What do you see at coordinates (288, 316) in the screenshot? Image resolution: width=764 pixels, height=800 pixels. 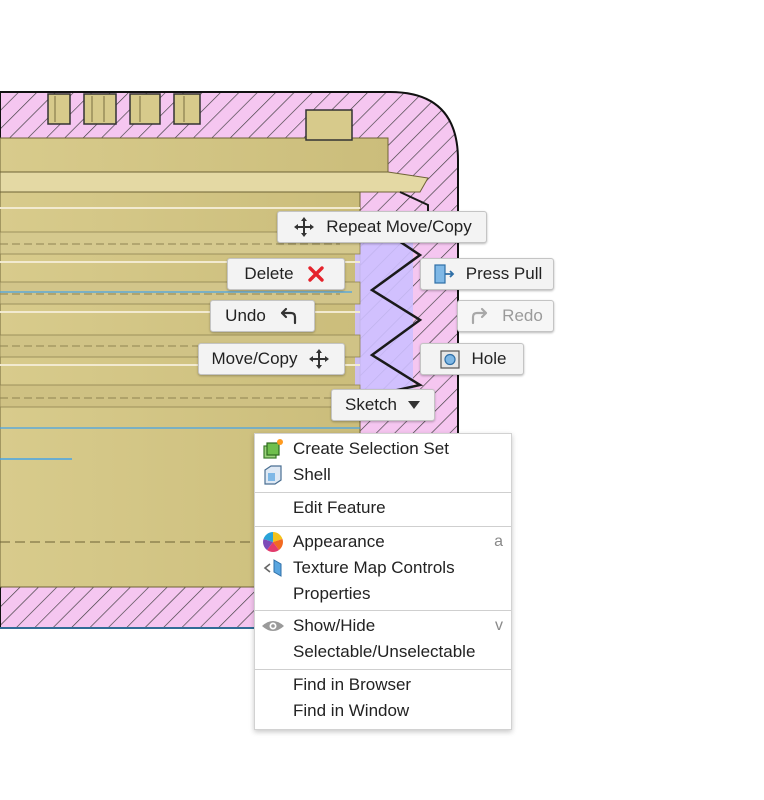 I see `undo-arrow-icon` at bounding box center [288, 316].